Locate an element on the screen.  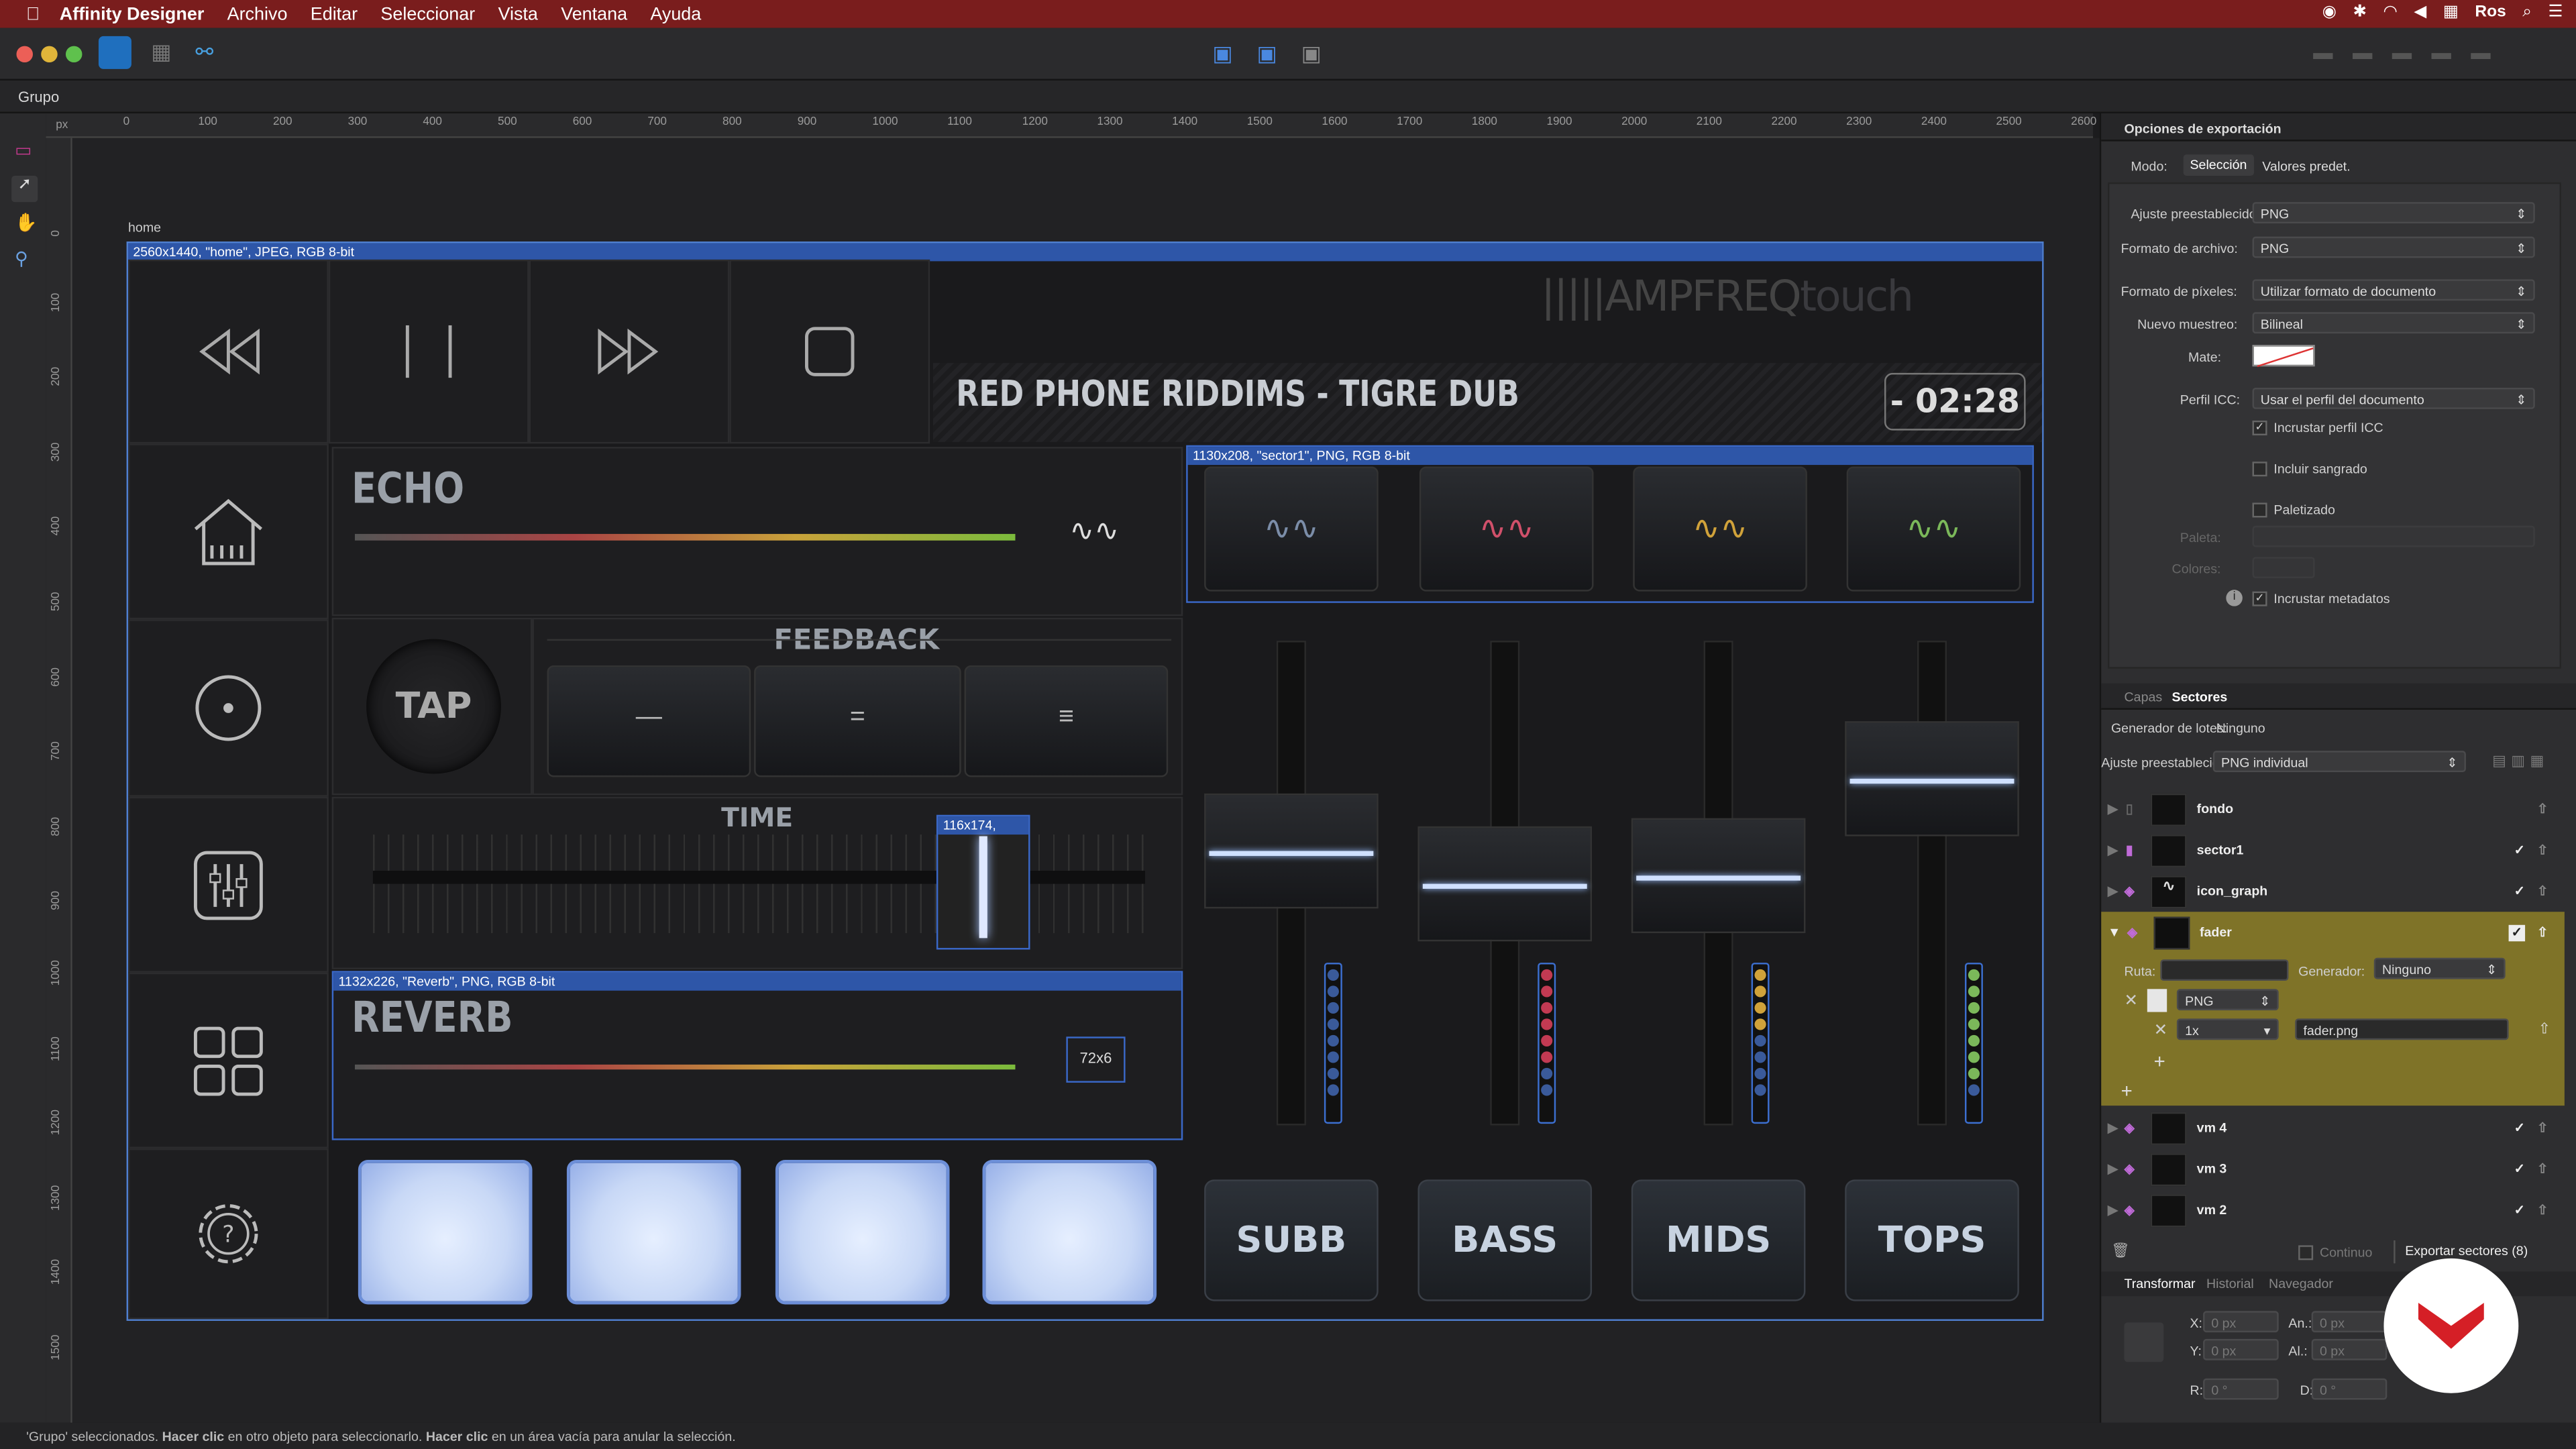
menu-seleccionar: Seleccionar is located at coordinates (427, 13).